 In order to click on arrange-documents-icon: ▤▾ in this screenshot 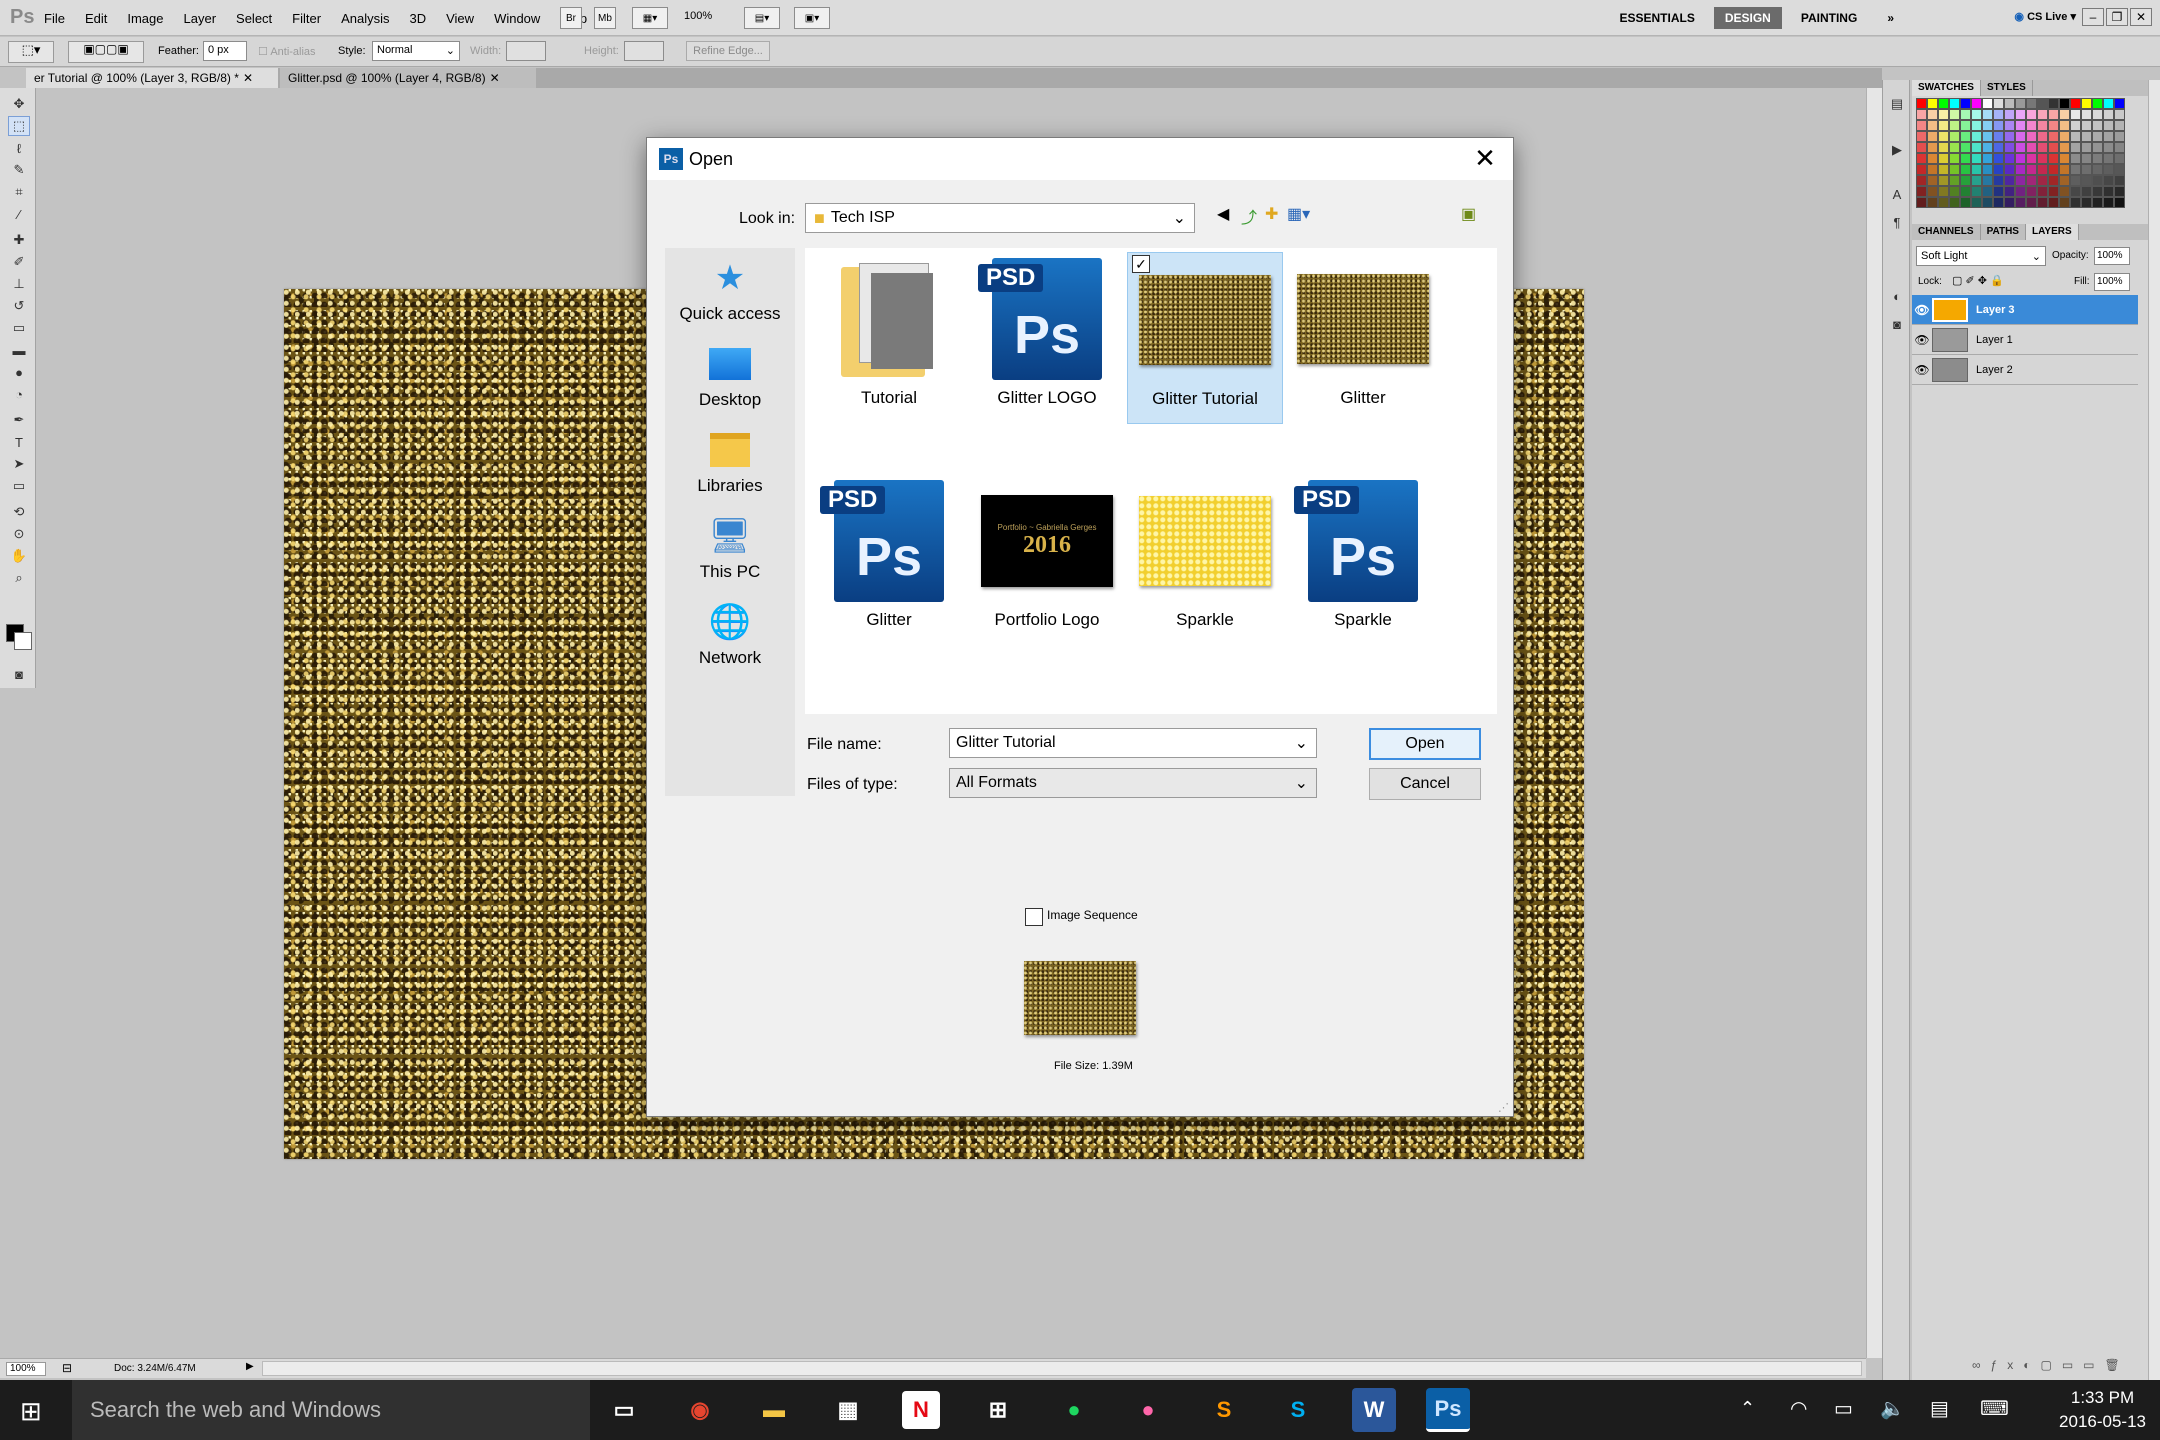, I will do `click(762, 18)`.